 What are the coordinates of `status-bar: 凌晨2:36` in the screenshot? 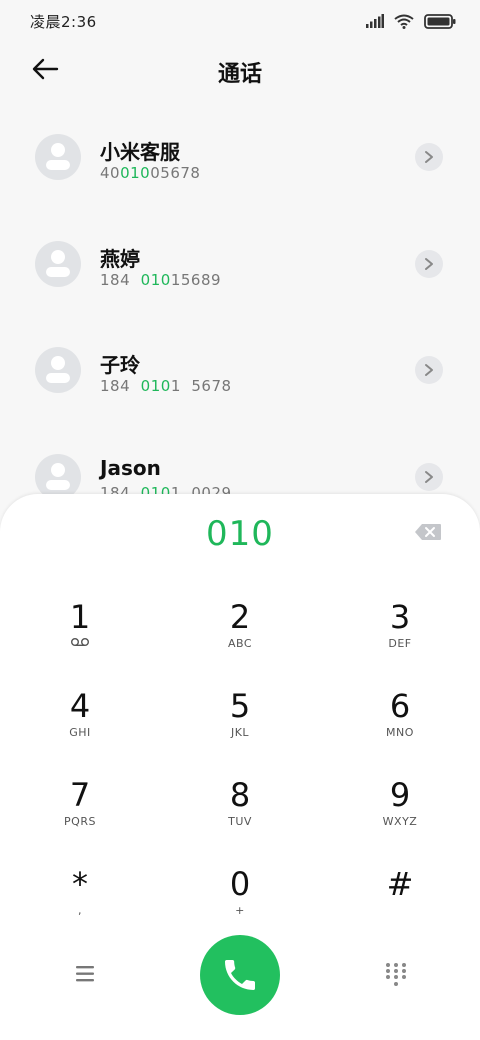 It's located at (240, 21).